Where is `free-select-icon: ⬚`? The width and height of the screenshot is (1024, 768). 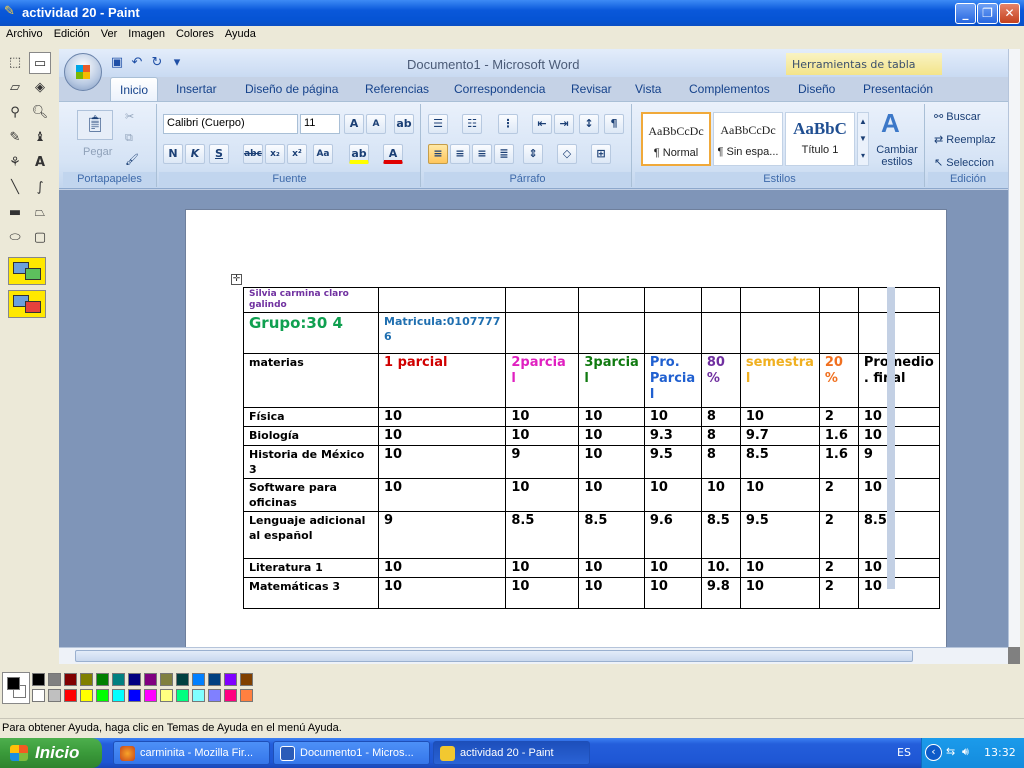
free-select-icon: ⬚ is located at coordinates (15, 63).